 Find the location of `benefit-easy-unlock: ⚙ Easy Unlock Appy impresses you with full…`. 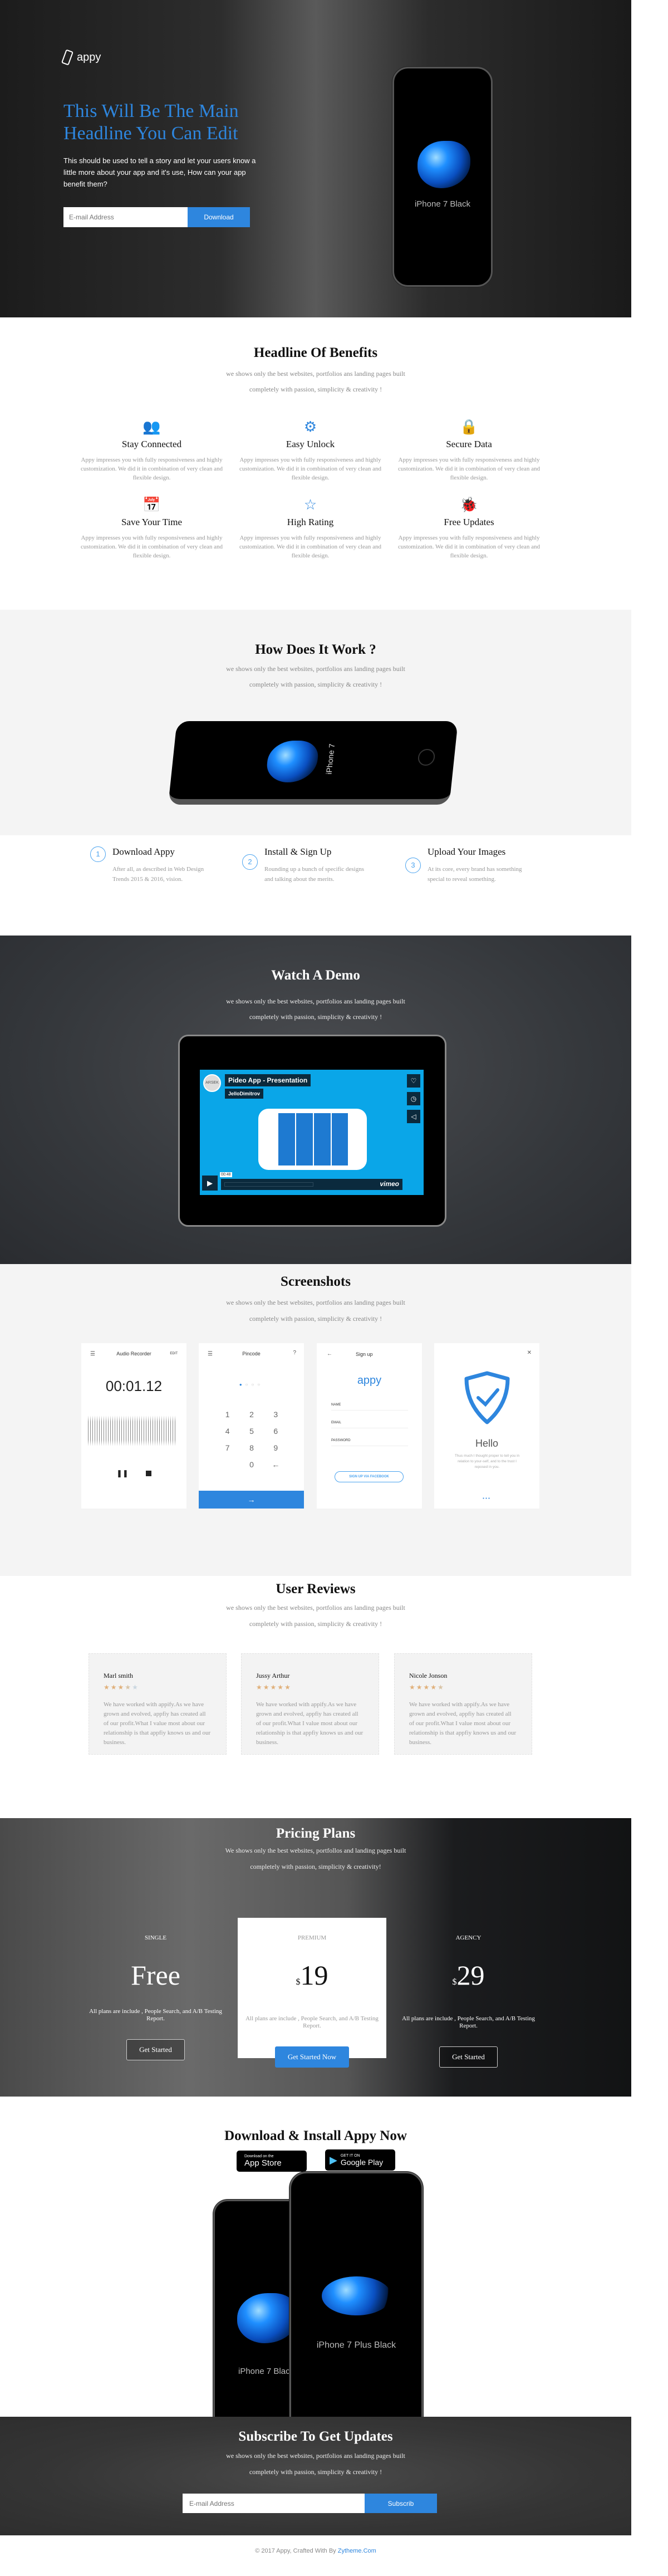

benefit-easy-unlock: ⚙ Easy Unlock Appy impresses you with full… is located at coordinates (310, 450).